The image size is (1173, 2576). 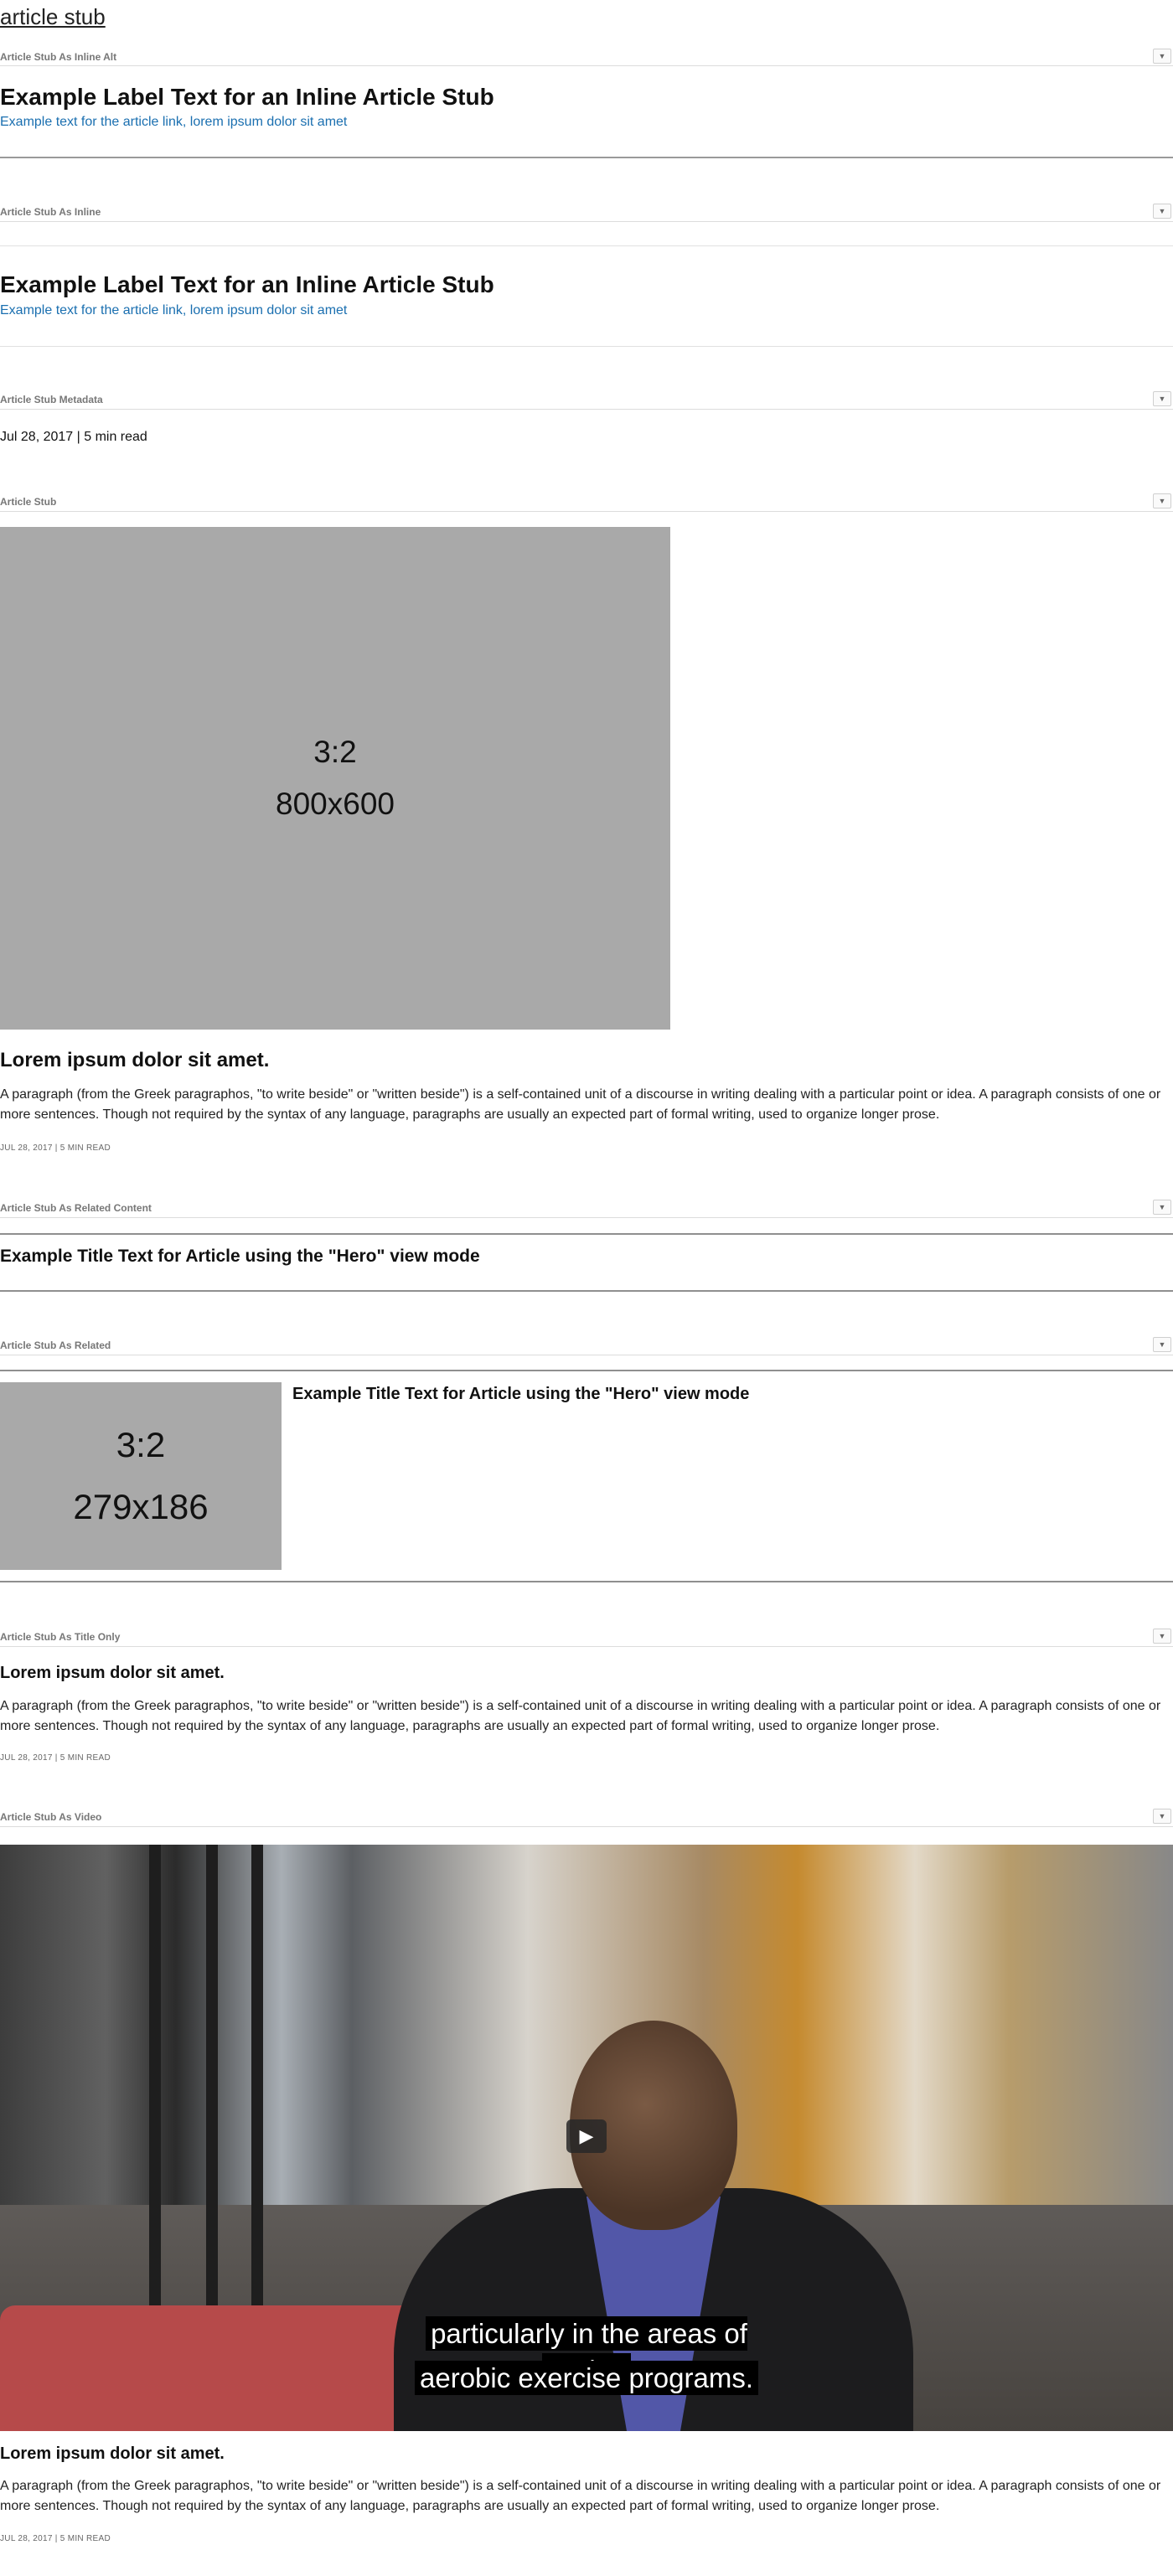 What do you see at coordinates (60, 1637) in the screenshot?
I see `section-label-title-only: Article Stub As Title Only` at bounding box center [60, 1637].